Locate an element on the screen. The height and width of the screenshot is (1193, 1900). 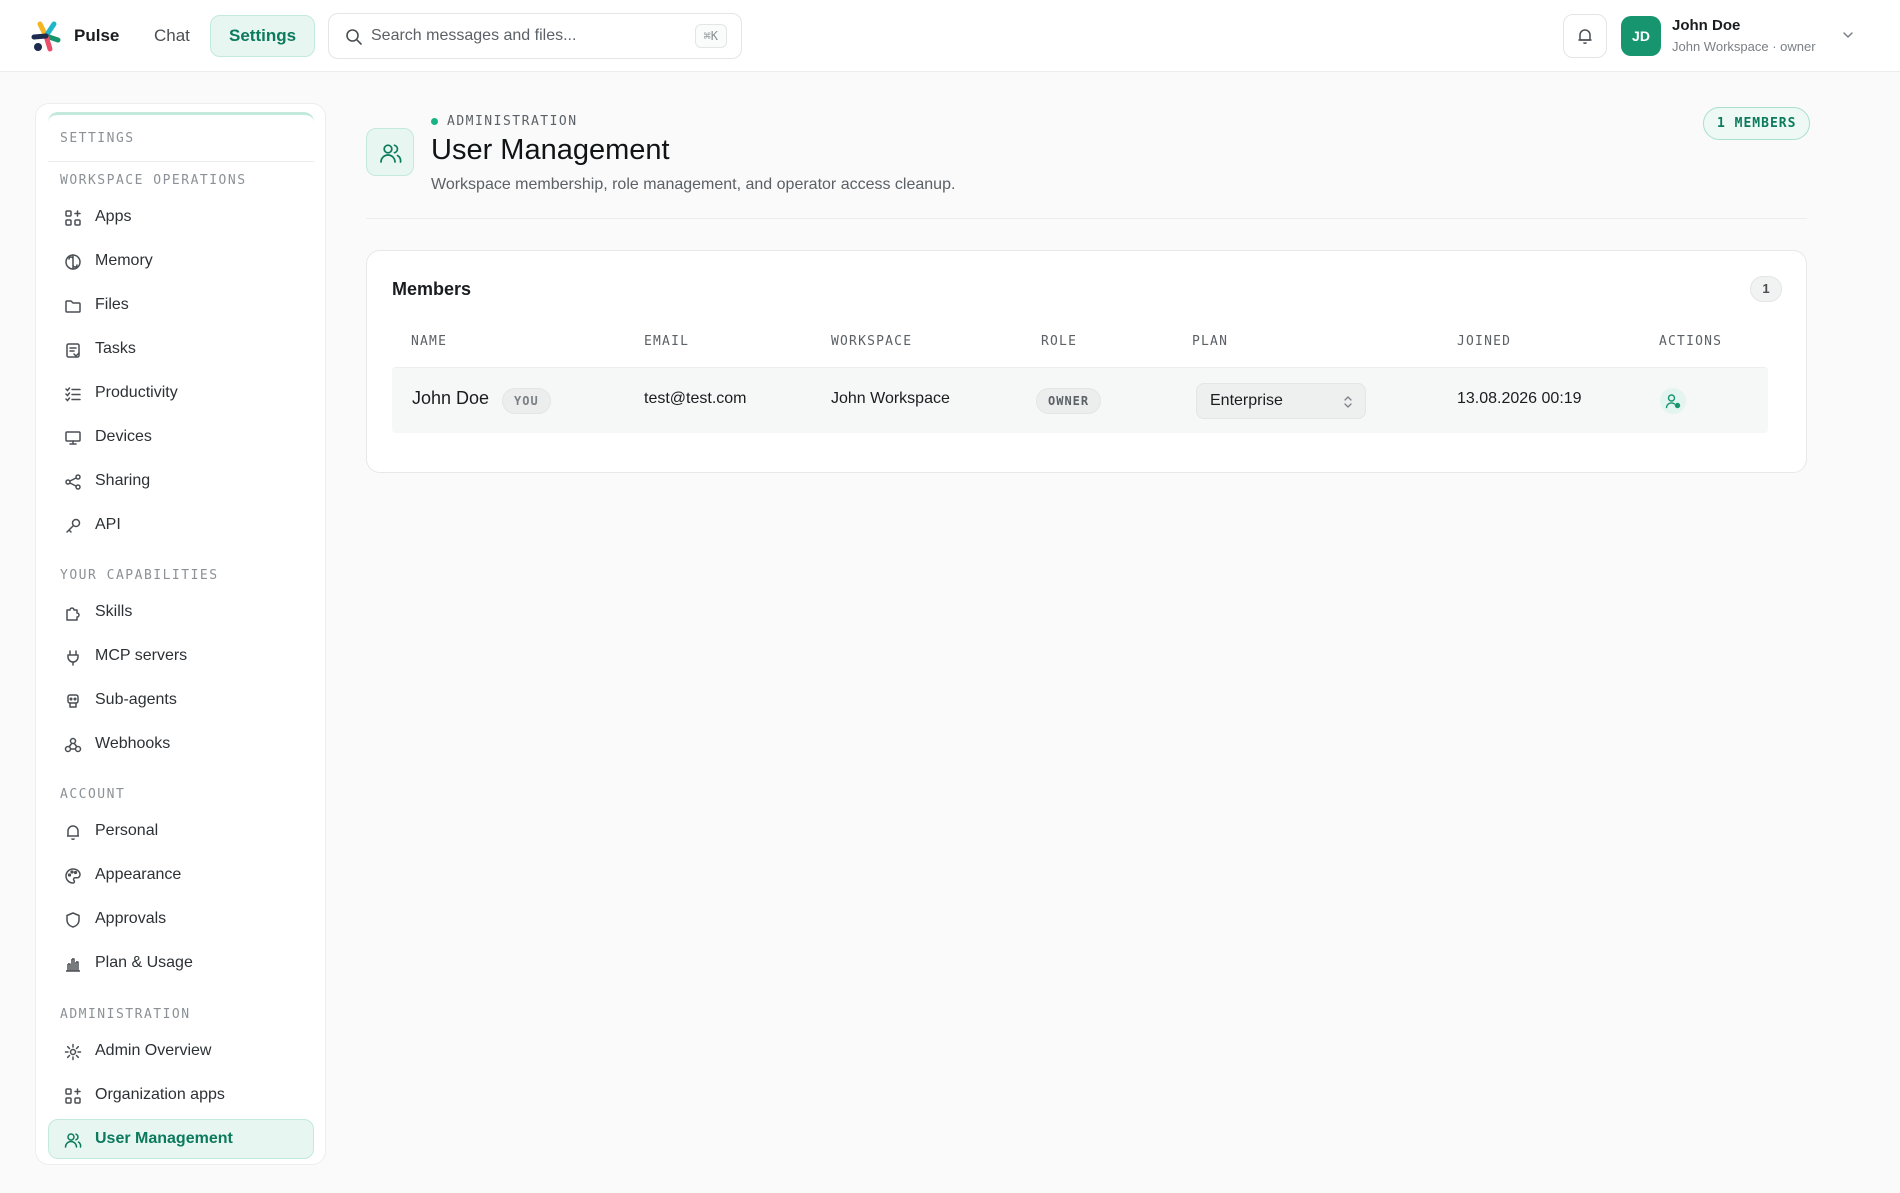
notifications-button is located at coordinates (1585, 36).